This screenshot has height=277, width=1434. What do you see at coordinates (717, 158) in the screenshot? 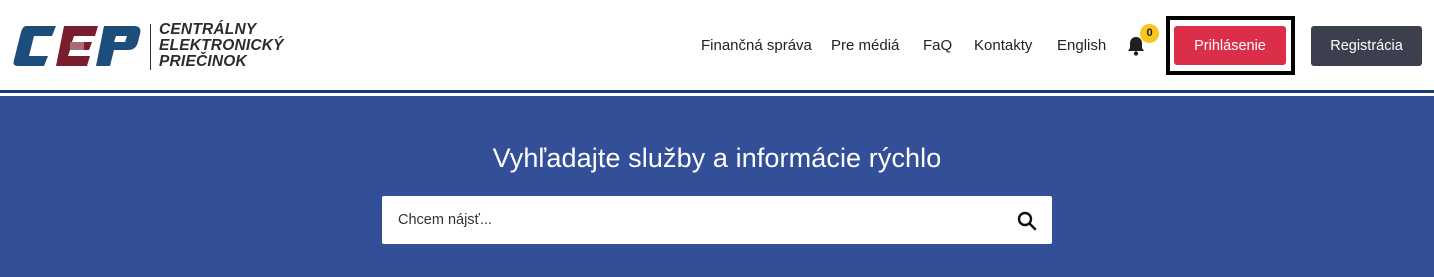
I see `hero-title: Vyhľadajte služby a informácie rýchlo` at bounding box center [717, 158].